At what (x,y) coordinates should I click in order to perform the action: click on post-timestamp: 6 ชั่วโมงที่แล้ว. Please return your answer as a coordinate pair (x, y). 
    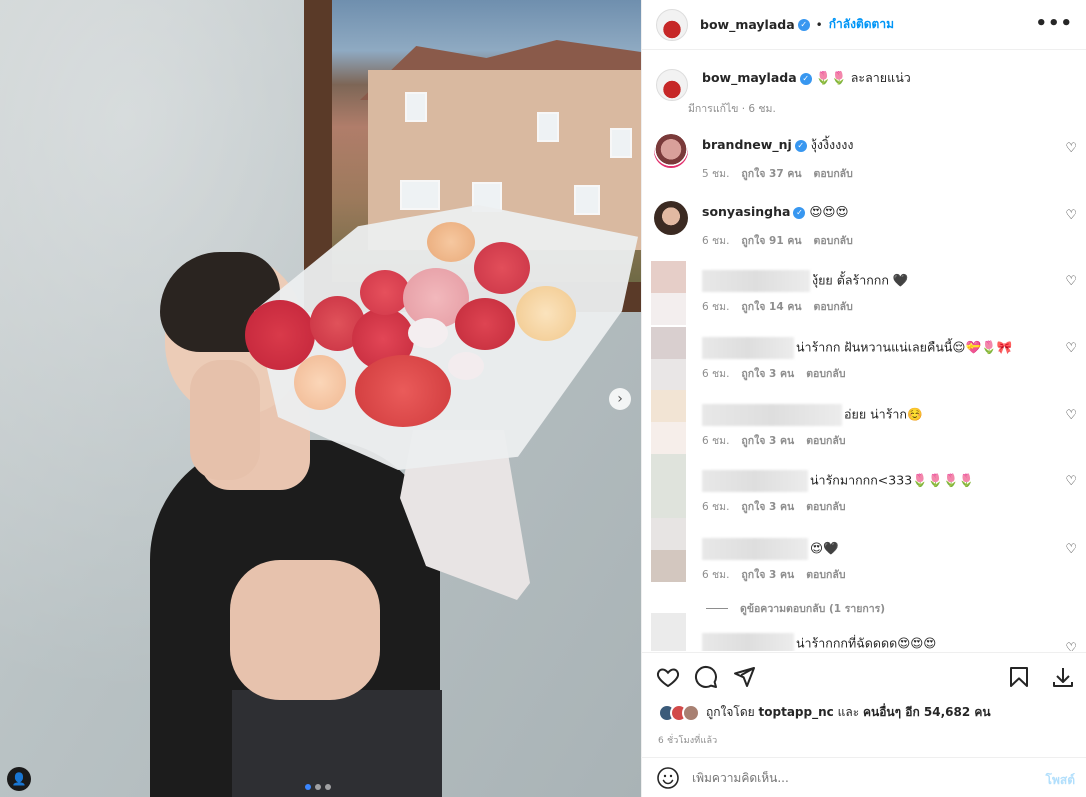
    Looking at the image, I should click on (687, 740).